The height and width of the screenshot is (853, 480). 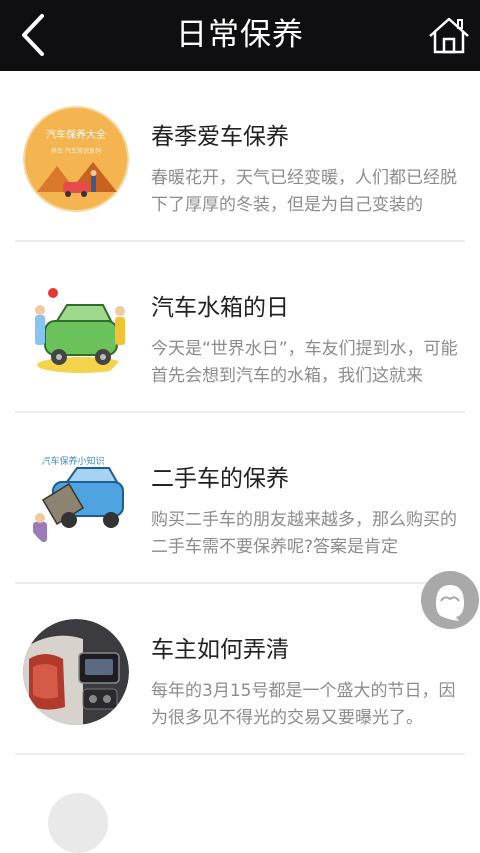 I want to click on page-title: 日常保养, so click(x=240, y=35).